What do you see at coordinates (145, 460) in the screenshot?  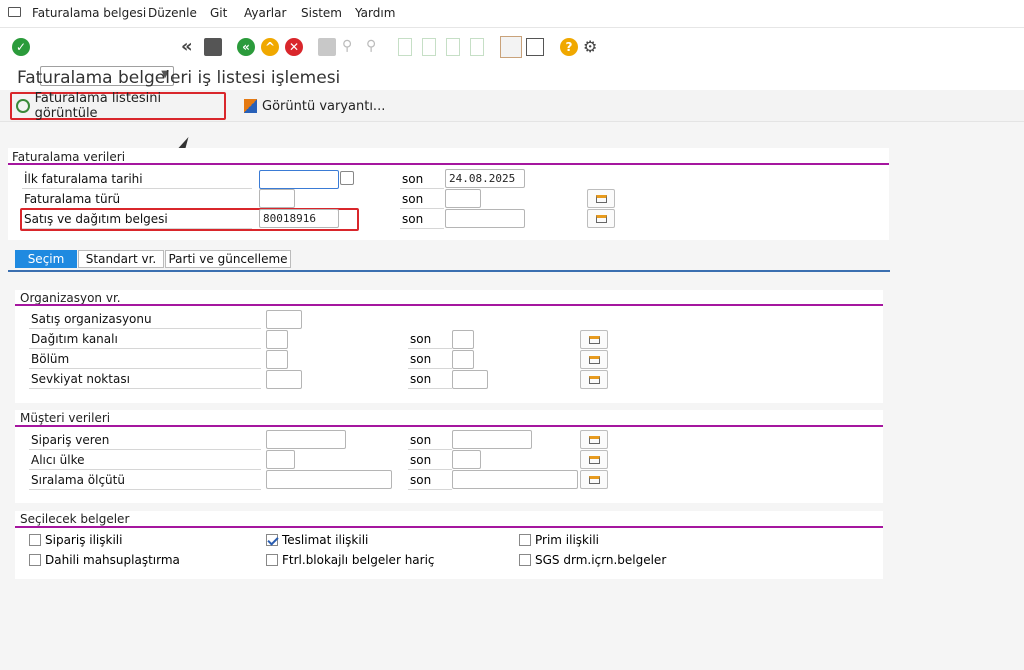 I see `destination-country-label: Alıcı ülke` at bounding box center [145, 460].